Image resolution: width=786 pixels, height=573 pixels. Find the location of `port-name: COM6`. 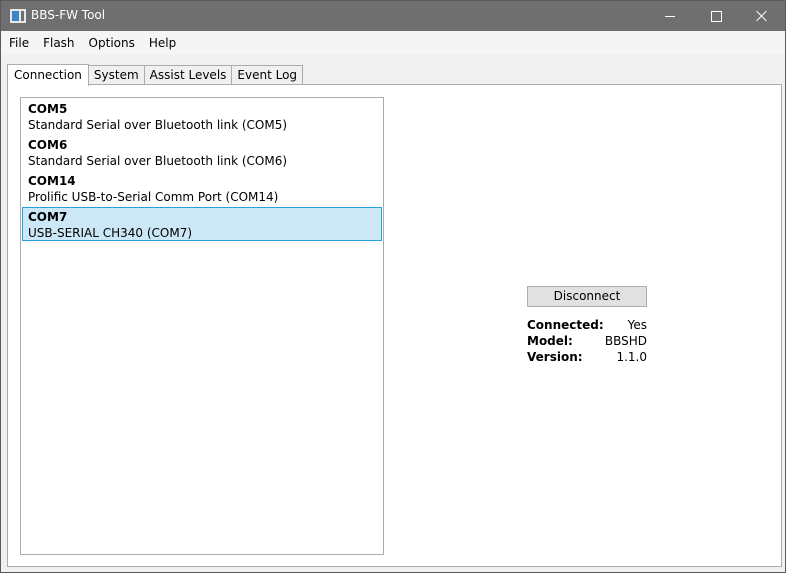

port-name: COM6 is located at coordinates (48, 145).